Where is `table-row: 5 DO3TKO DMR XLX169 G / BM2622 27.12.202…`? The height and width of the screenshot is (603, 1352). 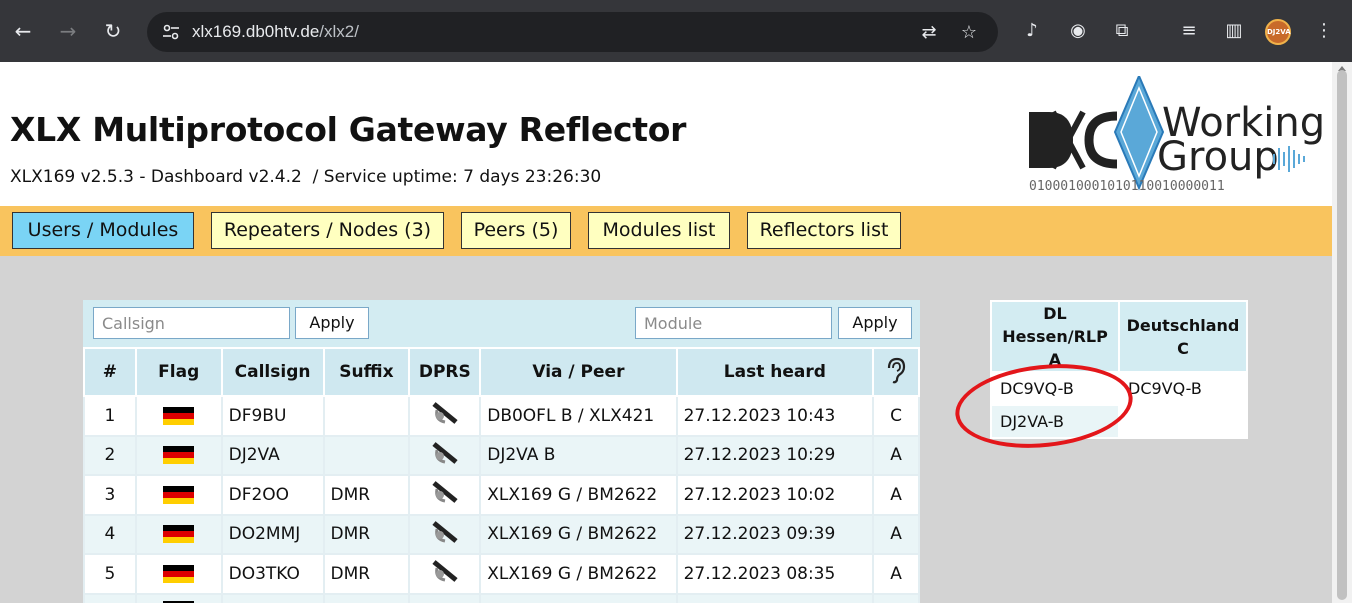 table-row: 5 DO3TKO DMR XLX169 G / BM2622 27.12.202… is located at coordinates (501, 574).